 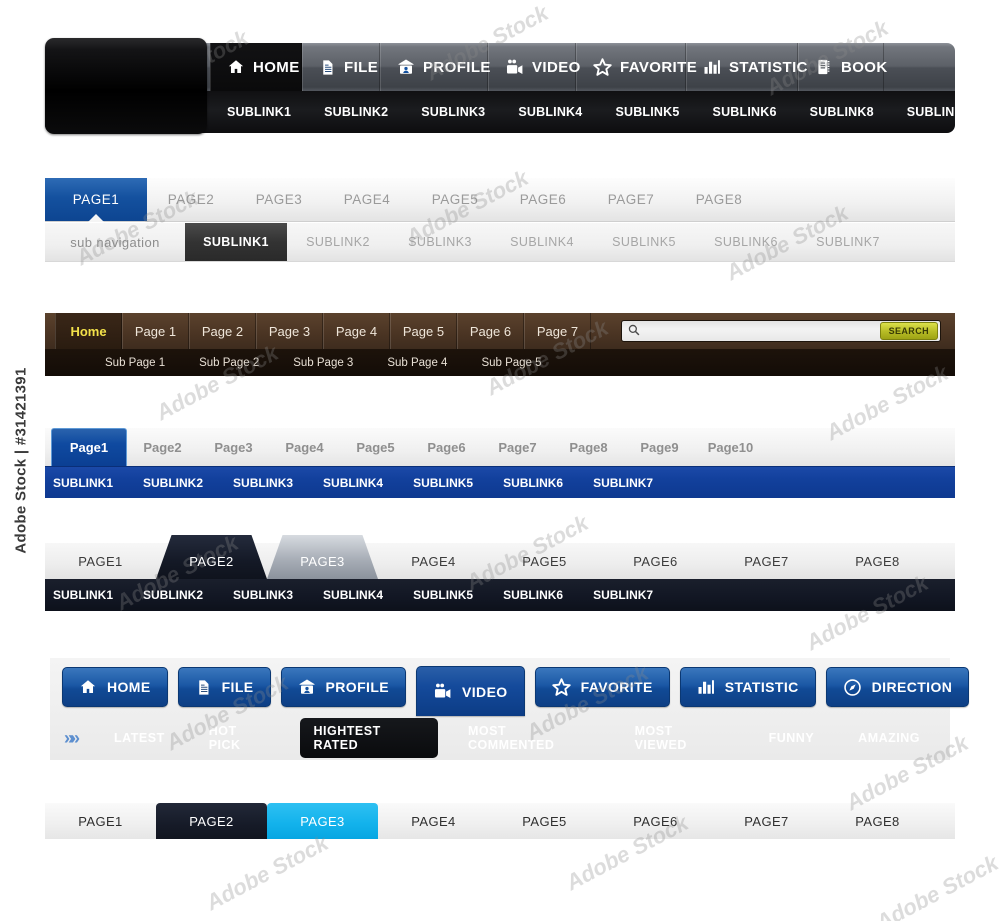 I want to click on nav6-button-statistic: STATISTIC, so click(x=747, y=687).